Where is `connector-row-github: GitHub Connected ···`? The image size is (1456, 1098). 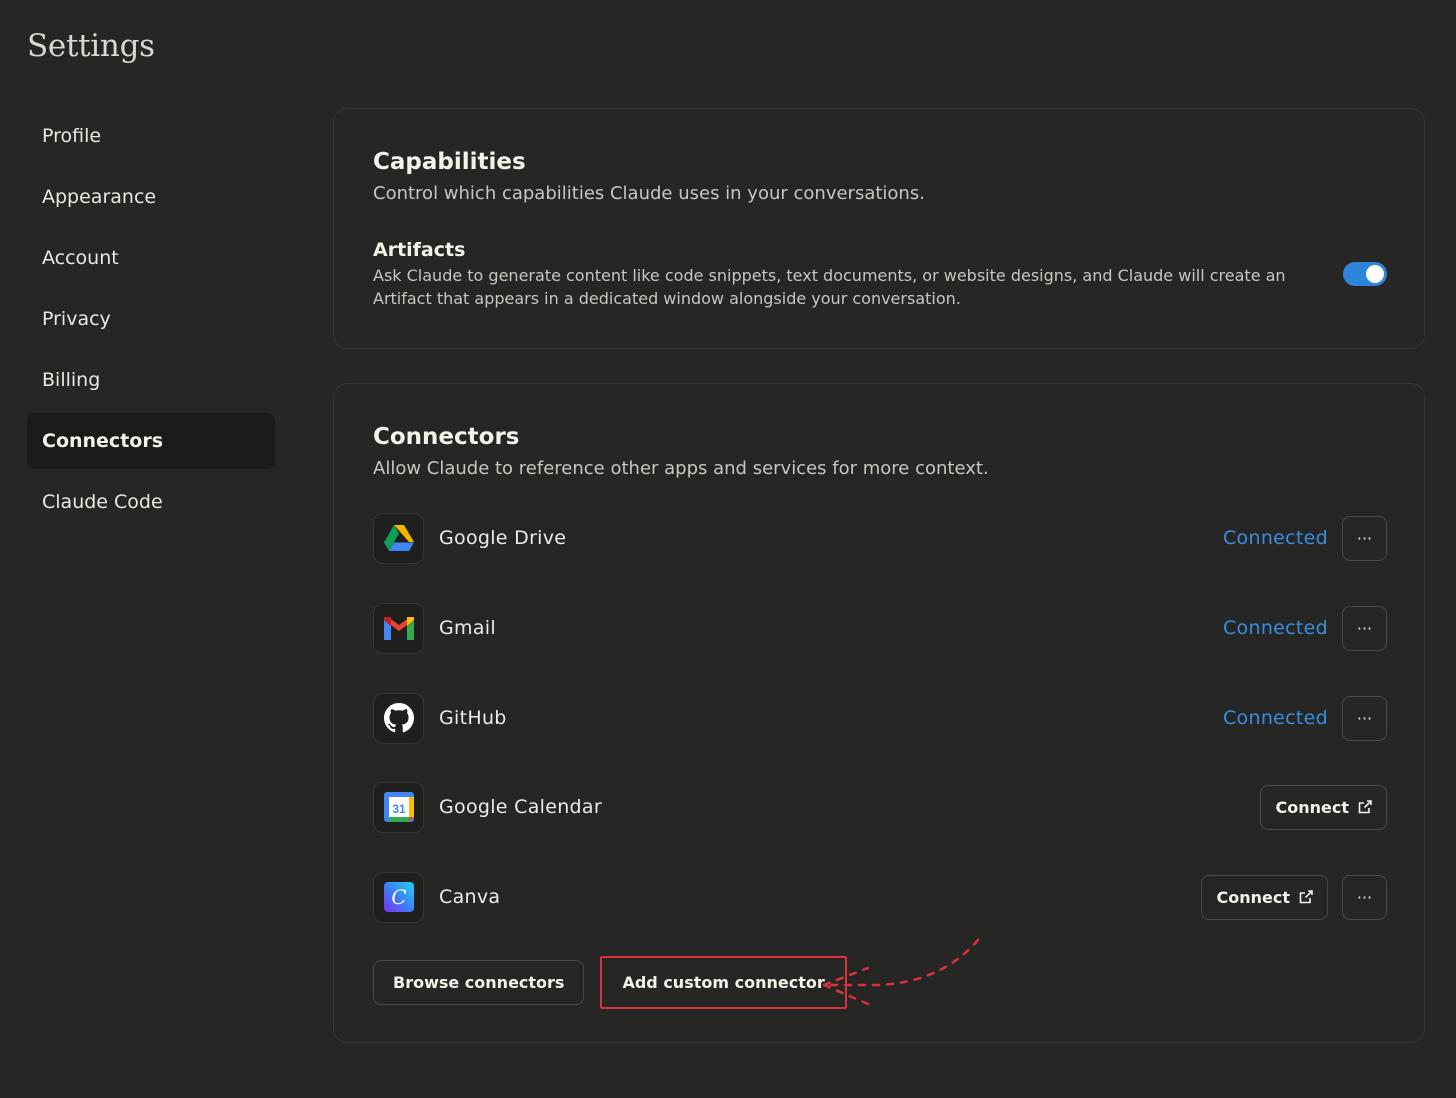
connector-row-github: GitHub Connected ··· is located at coordinates (880, 718).